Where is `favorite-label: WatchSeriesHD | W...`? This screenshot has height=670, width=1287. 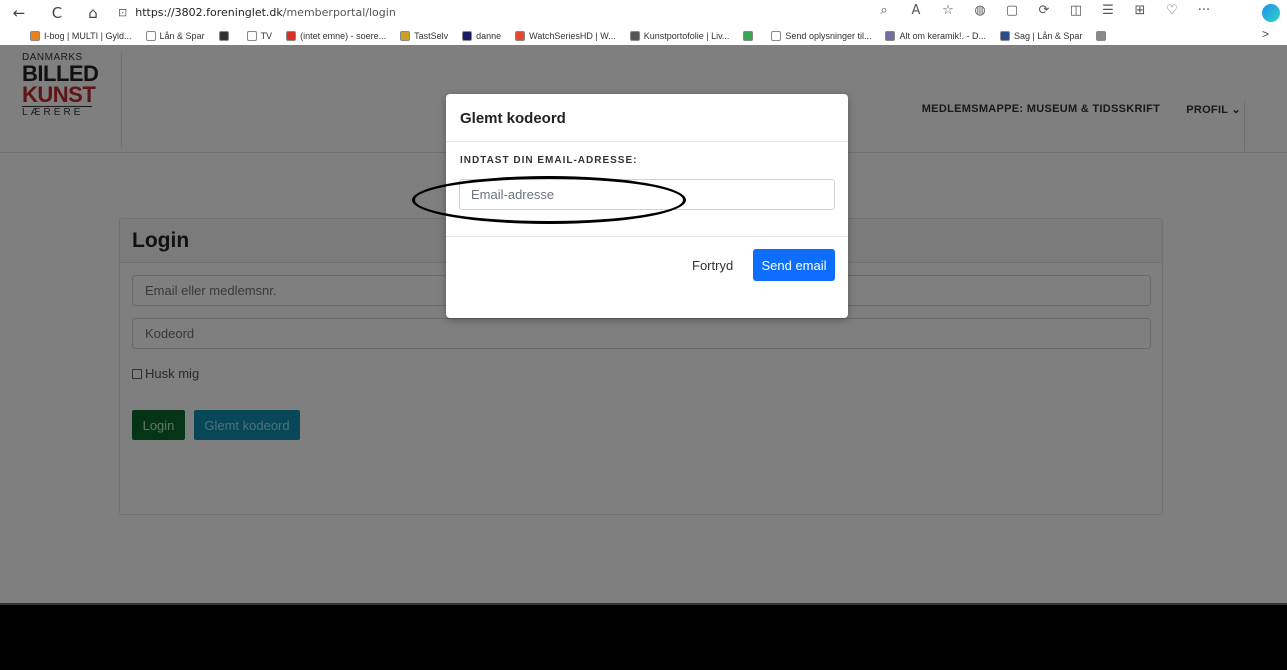
favorite-label: WatchSeriesHD | W... is located at coordinates (572, 35).